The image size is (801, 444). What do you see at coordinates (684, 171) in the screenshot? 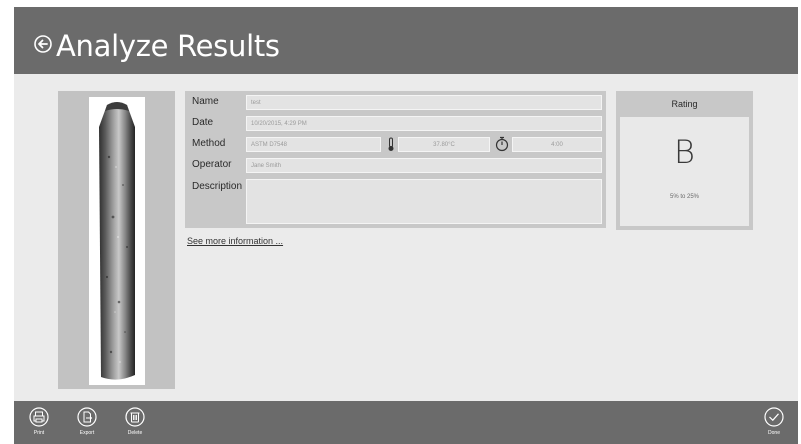
I see `rating-body: B 5% to 25%` at bounding box center [684, 171].